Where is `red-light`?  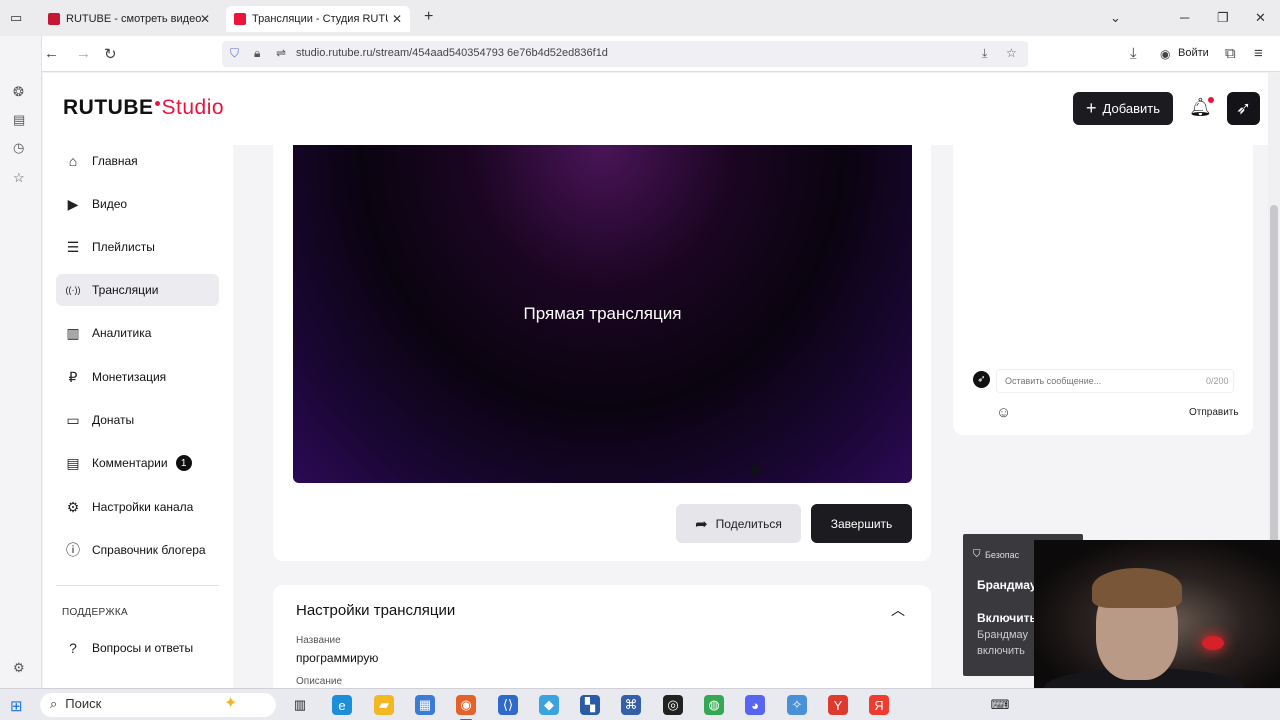 red-light is located at coordinates (1213, 643).